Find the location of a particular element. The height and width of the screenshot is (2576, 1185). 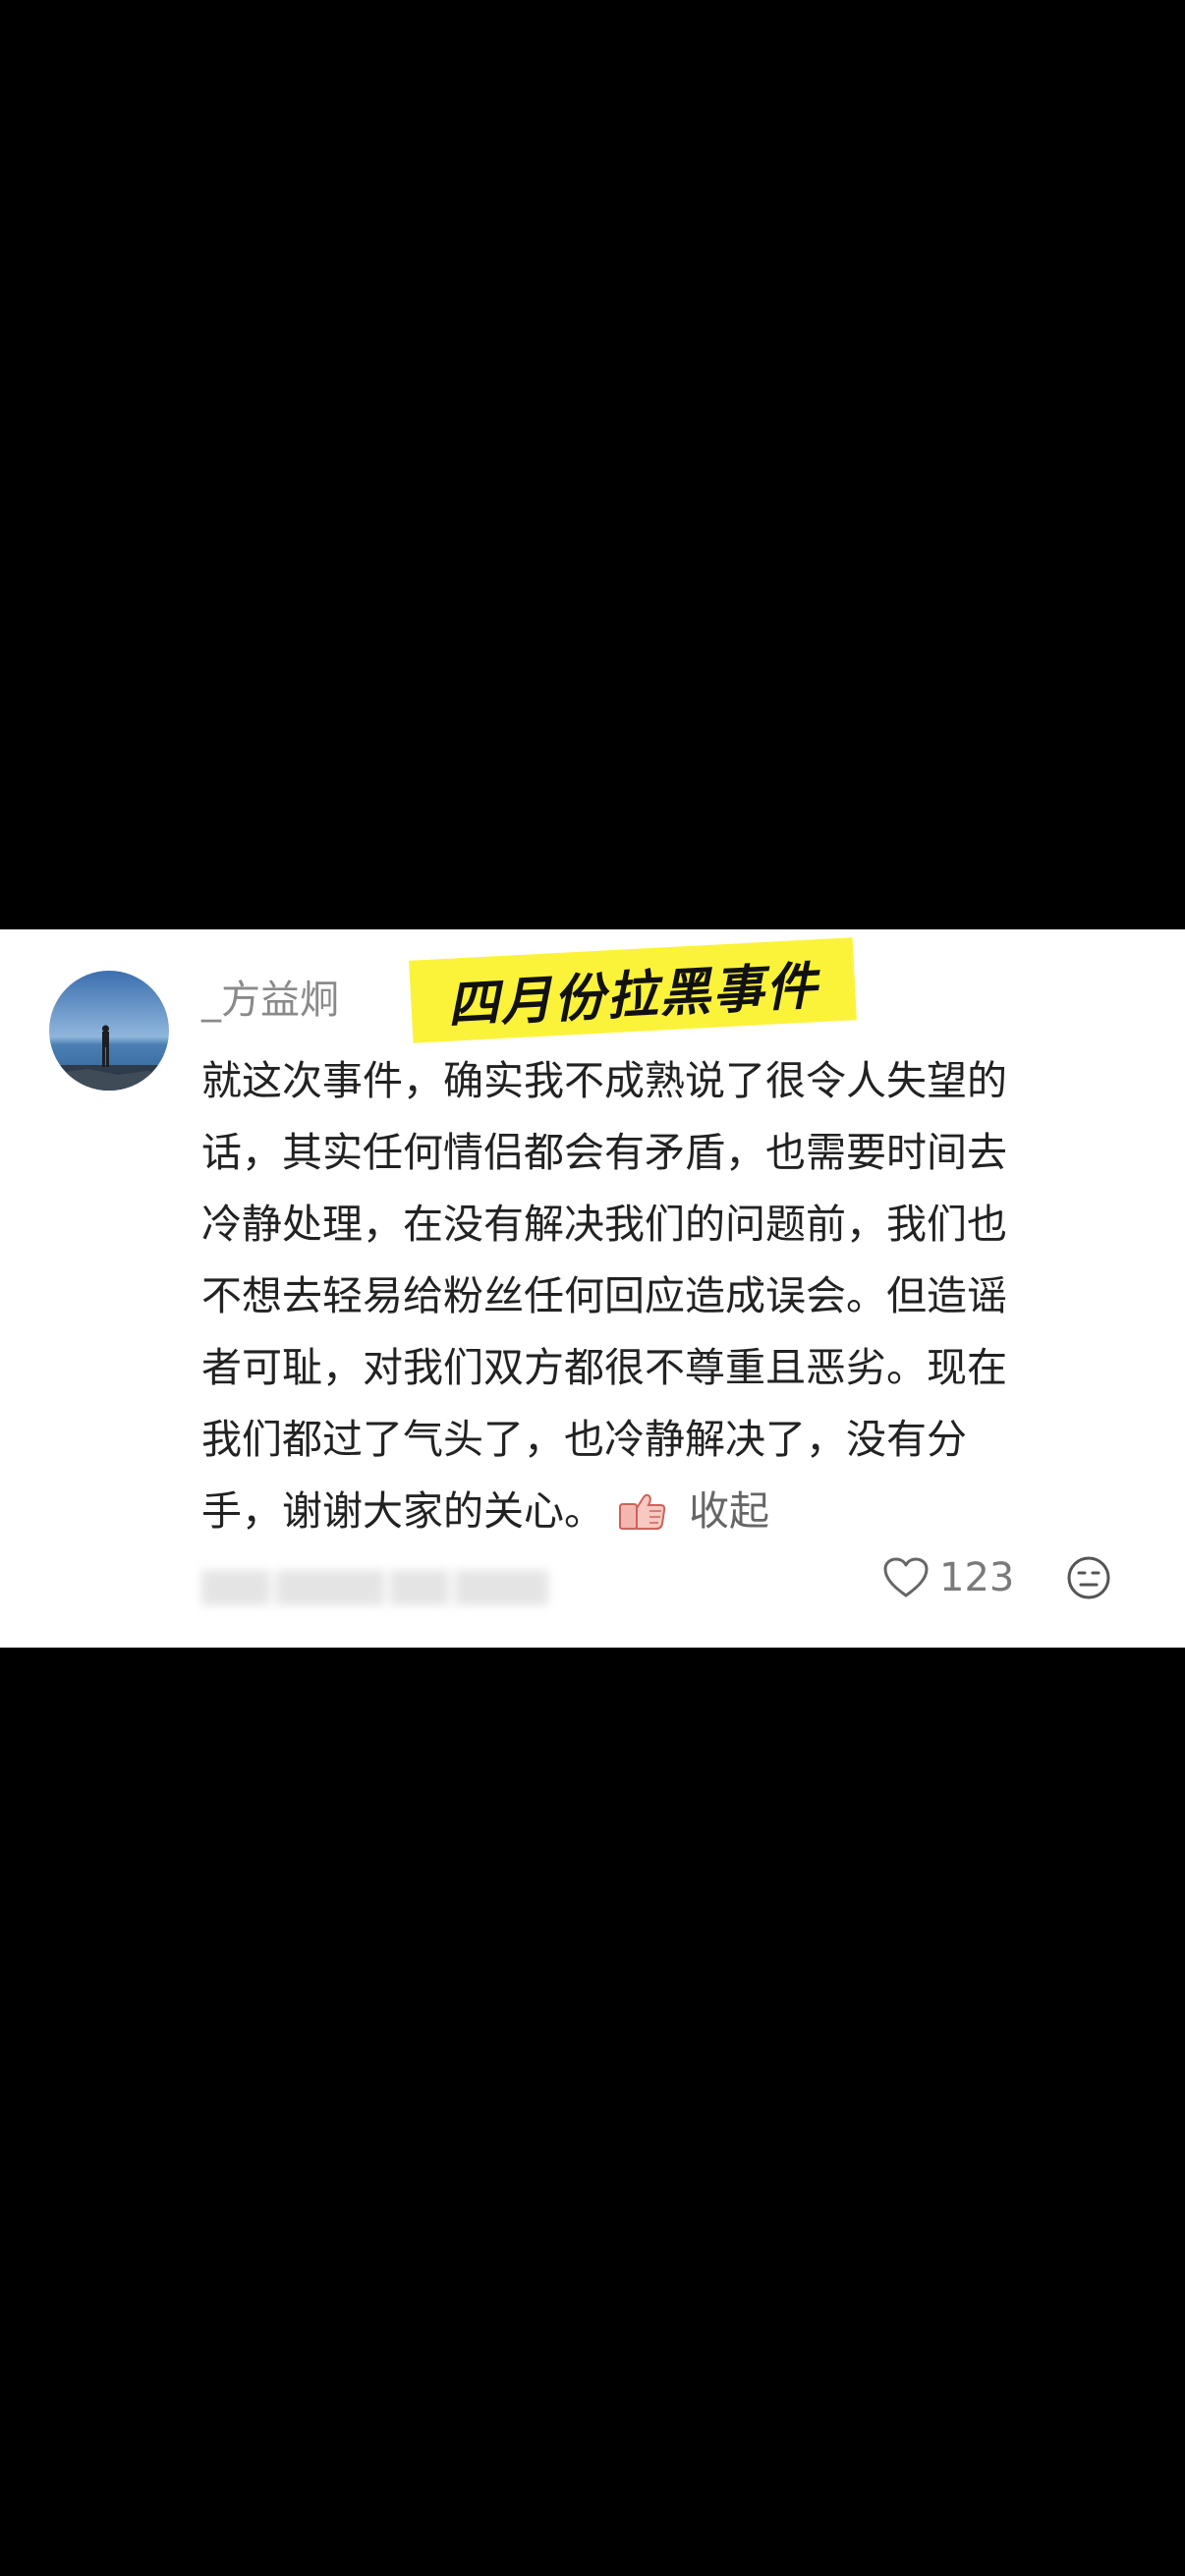

comment-line: 手，谢谢大家的关心。 is located at coordinates (403, 1511).